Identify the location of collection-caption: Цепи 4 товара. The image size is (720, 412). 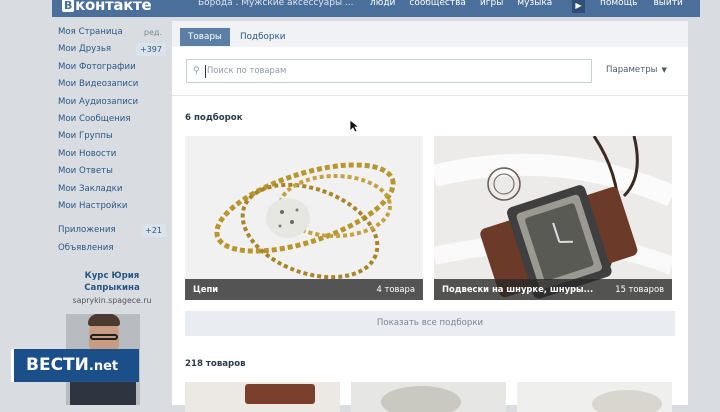
(304, 289).